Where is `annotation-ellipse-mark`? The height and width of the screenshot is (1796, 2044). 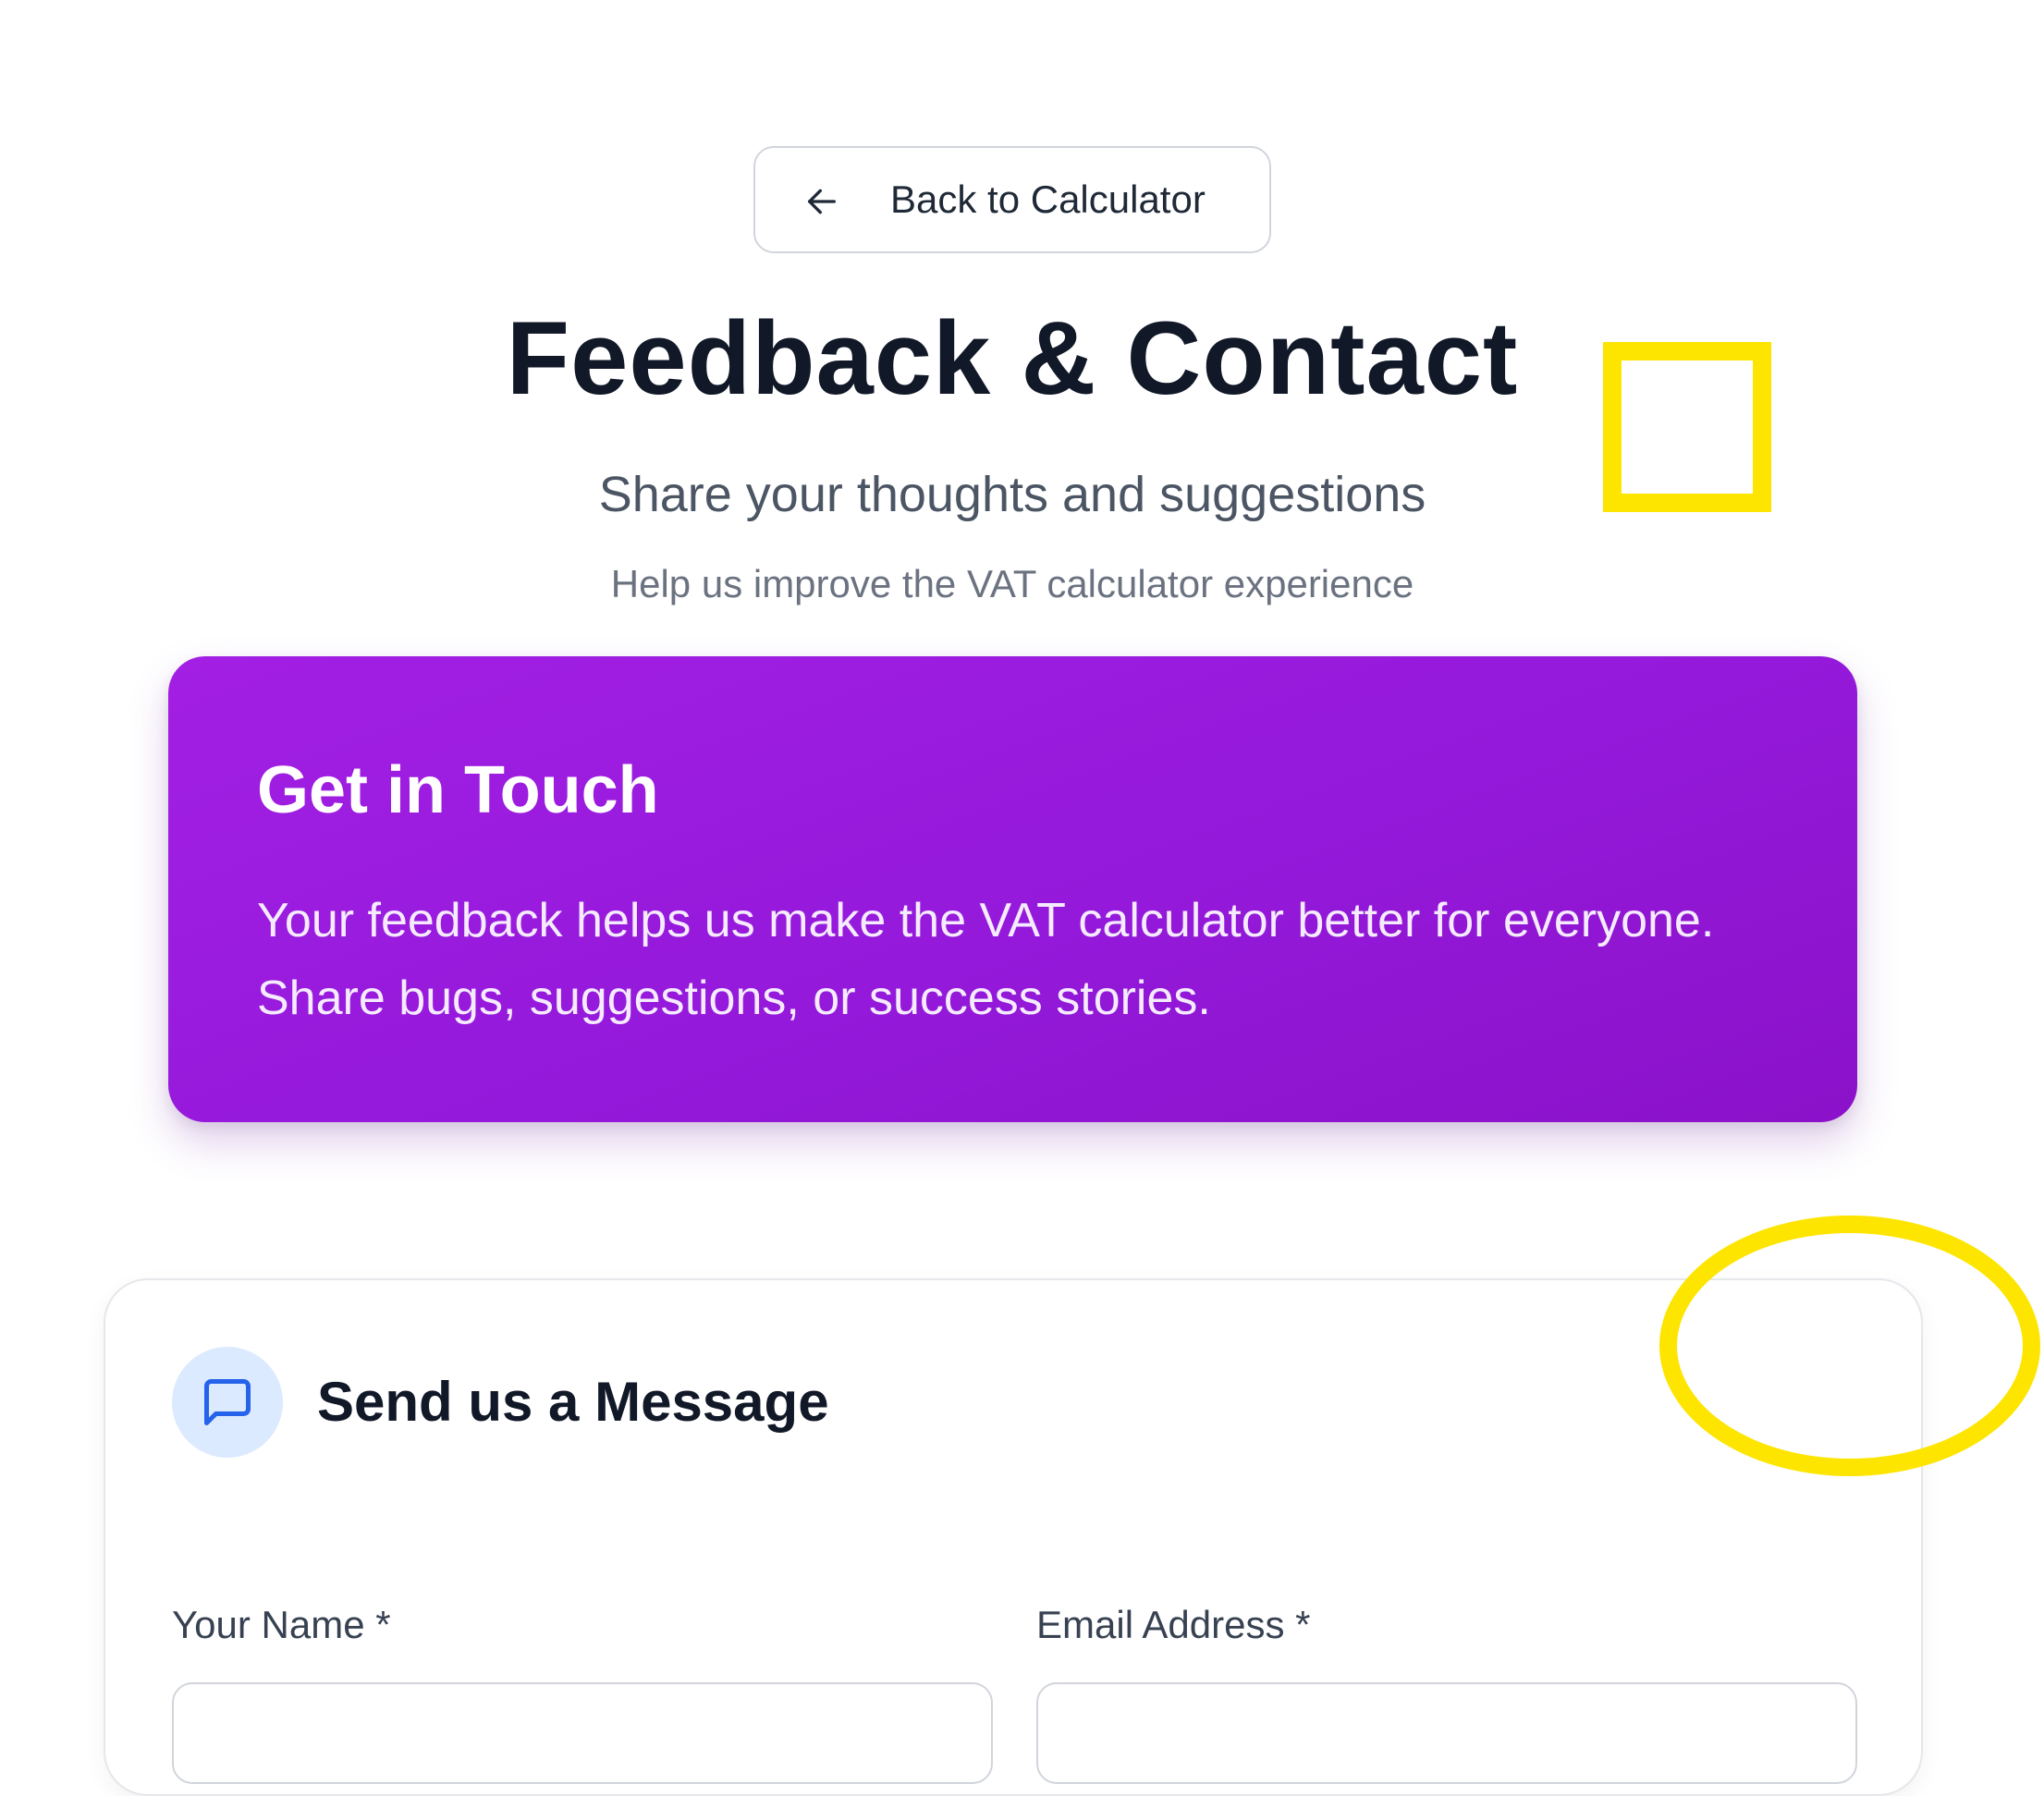
annotation-ellipse-mark is located at coordinates (1849, 1346).